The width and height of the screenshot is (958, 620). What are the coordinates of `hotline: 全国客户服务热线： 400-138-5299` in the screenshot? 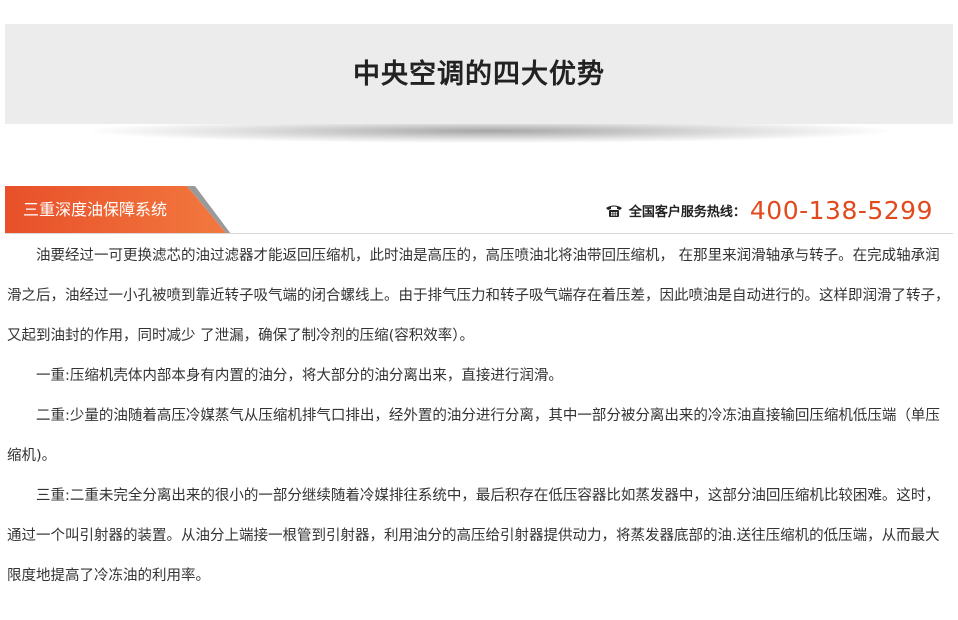 It's located at (769, 210).